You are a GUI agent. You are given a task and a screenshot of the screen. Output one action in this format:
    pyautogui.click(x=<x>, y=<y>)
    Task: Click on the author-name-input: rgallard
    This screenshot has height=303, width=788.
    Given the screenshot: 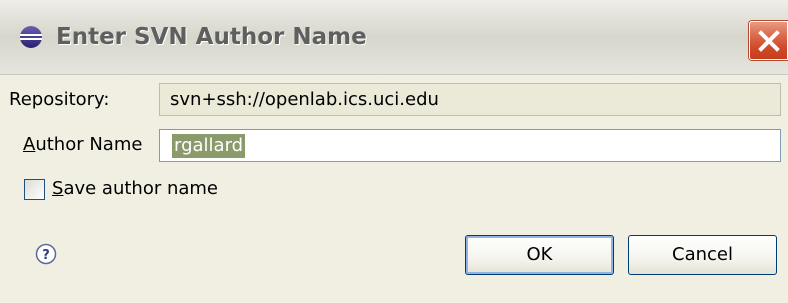 What is the action you would take?
    pyautogui.click(x=470, y=145)
    